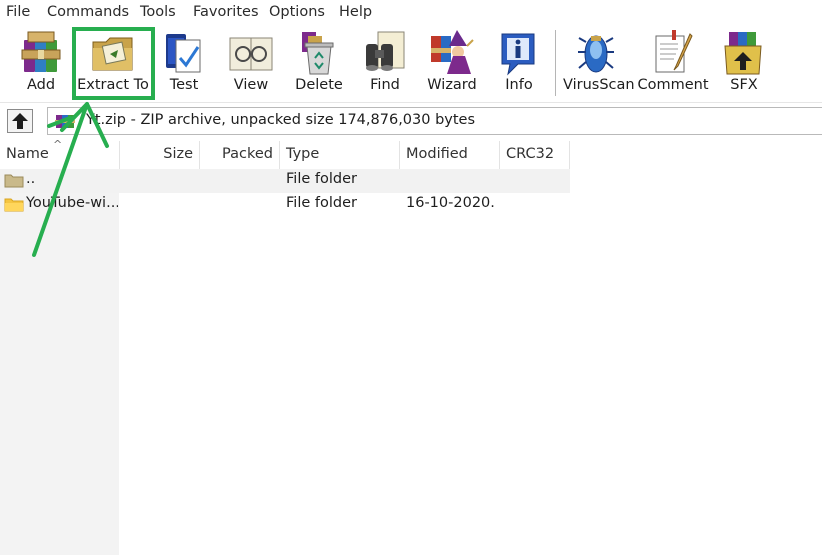  I want to click on info-icon, so click(519, 53).